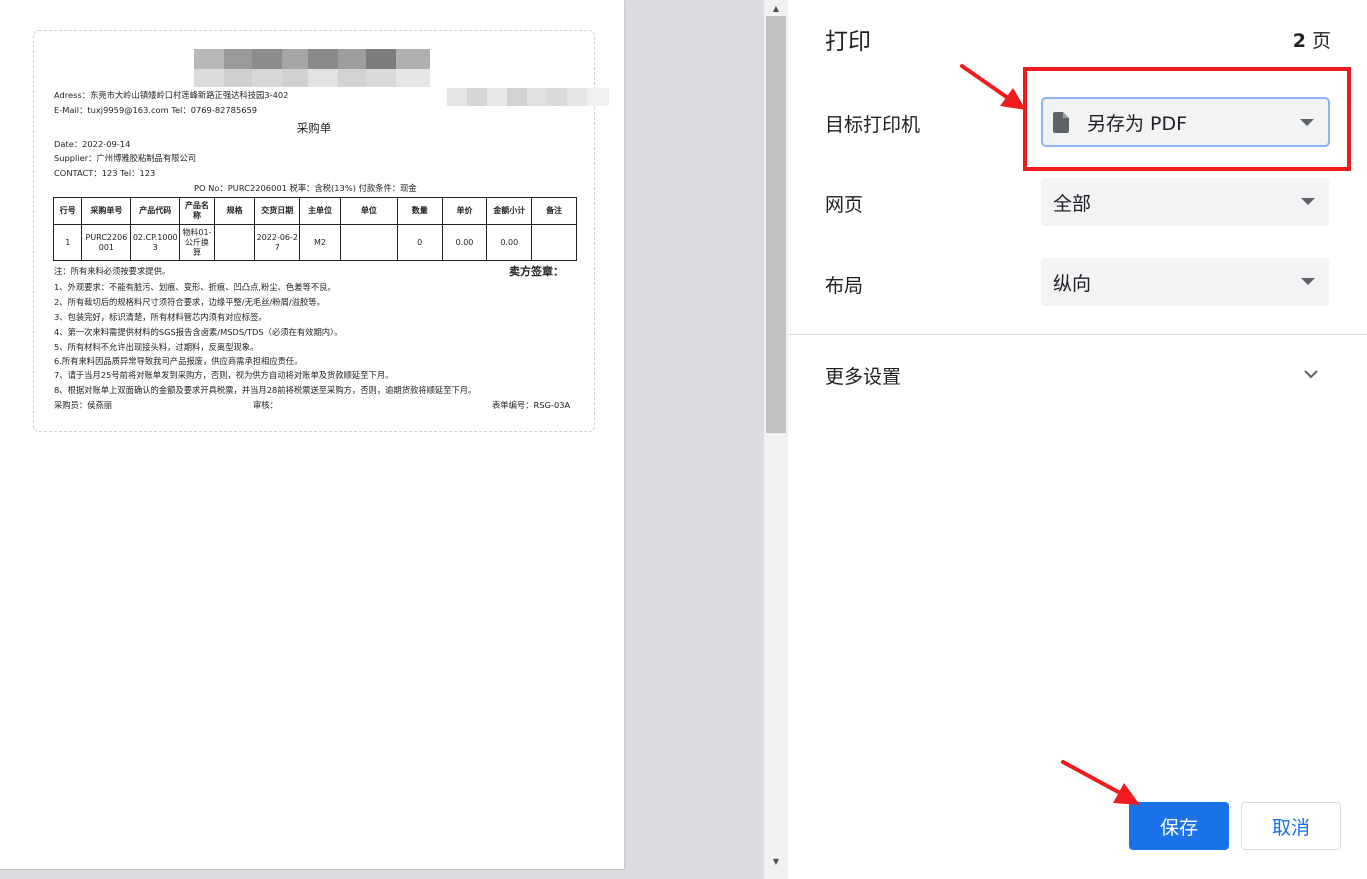  What do you see at coordinates (863, 375) in the screenshot?
I see `more-settings-toggle: 更多设置` at bounding box center [863, 375].